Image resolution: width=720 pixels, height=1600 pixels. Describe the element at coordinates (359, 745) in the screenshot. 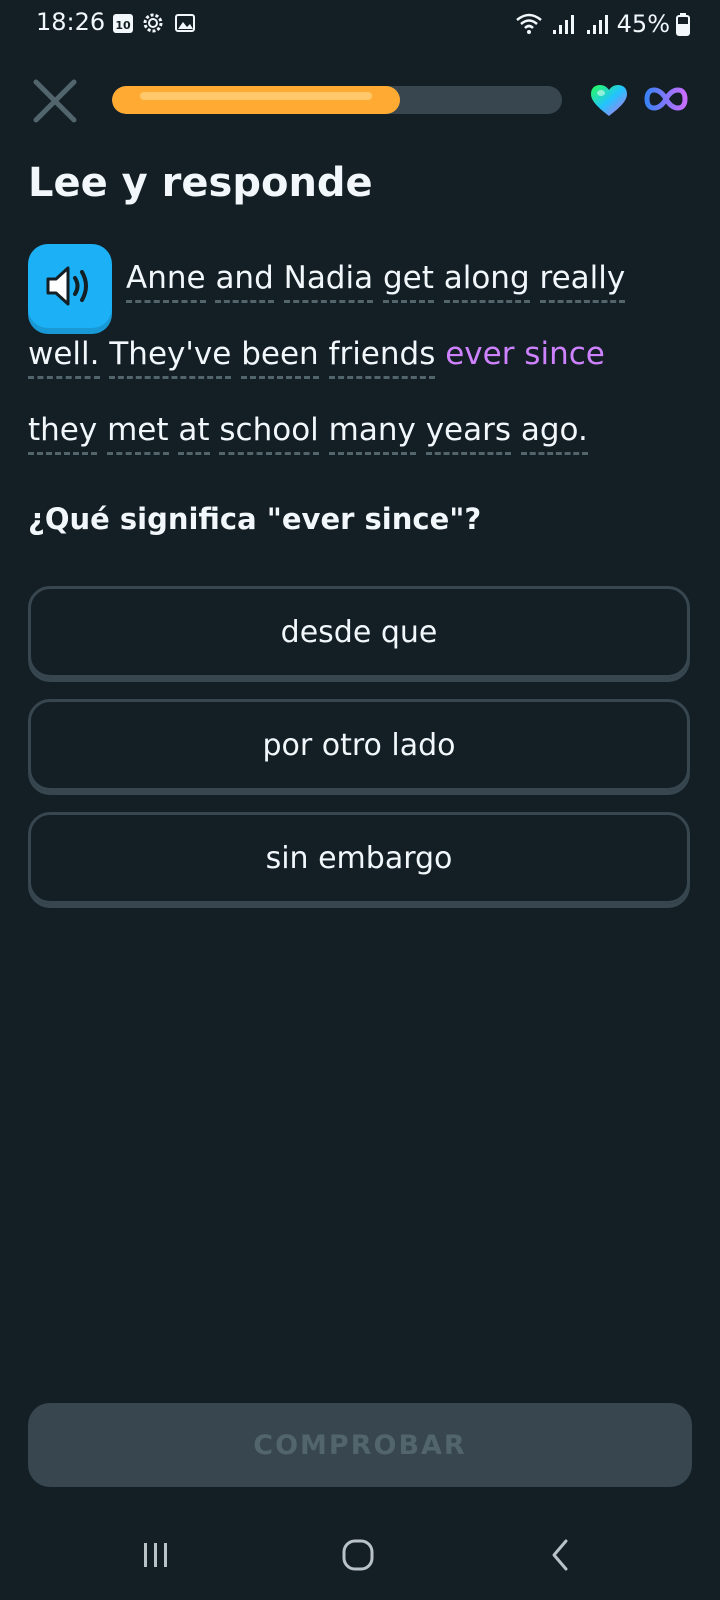

I see `answer-option: por otro lado` at that location.